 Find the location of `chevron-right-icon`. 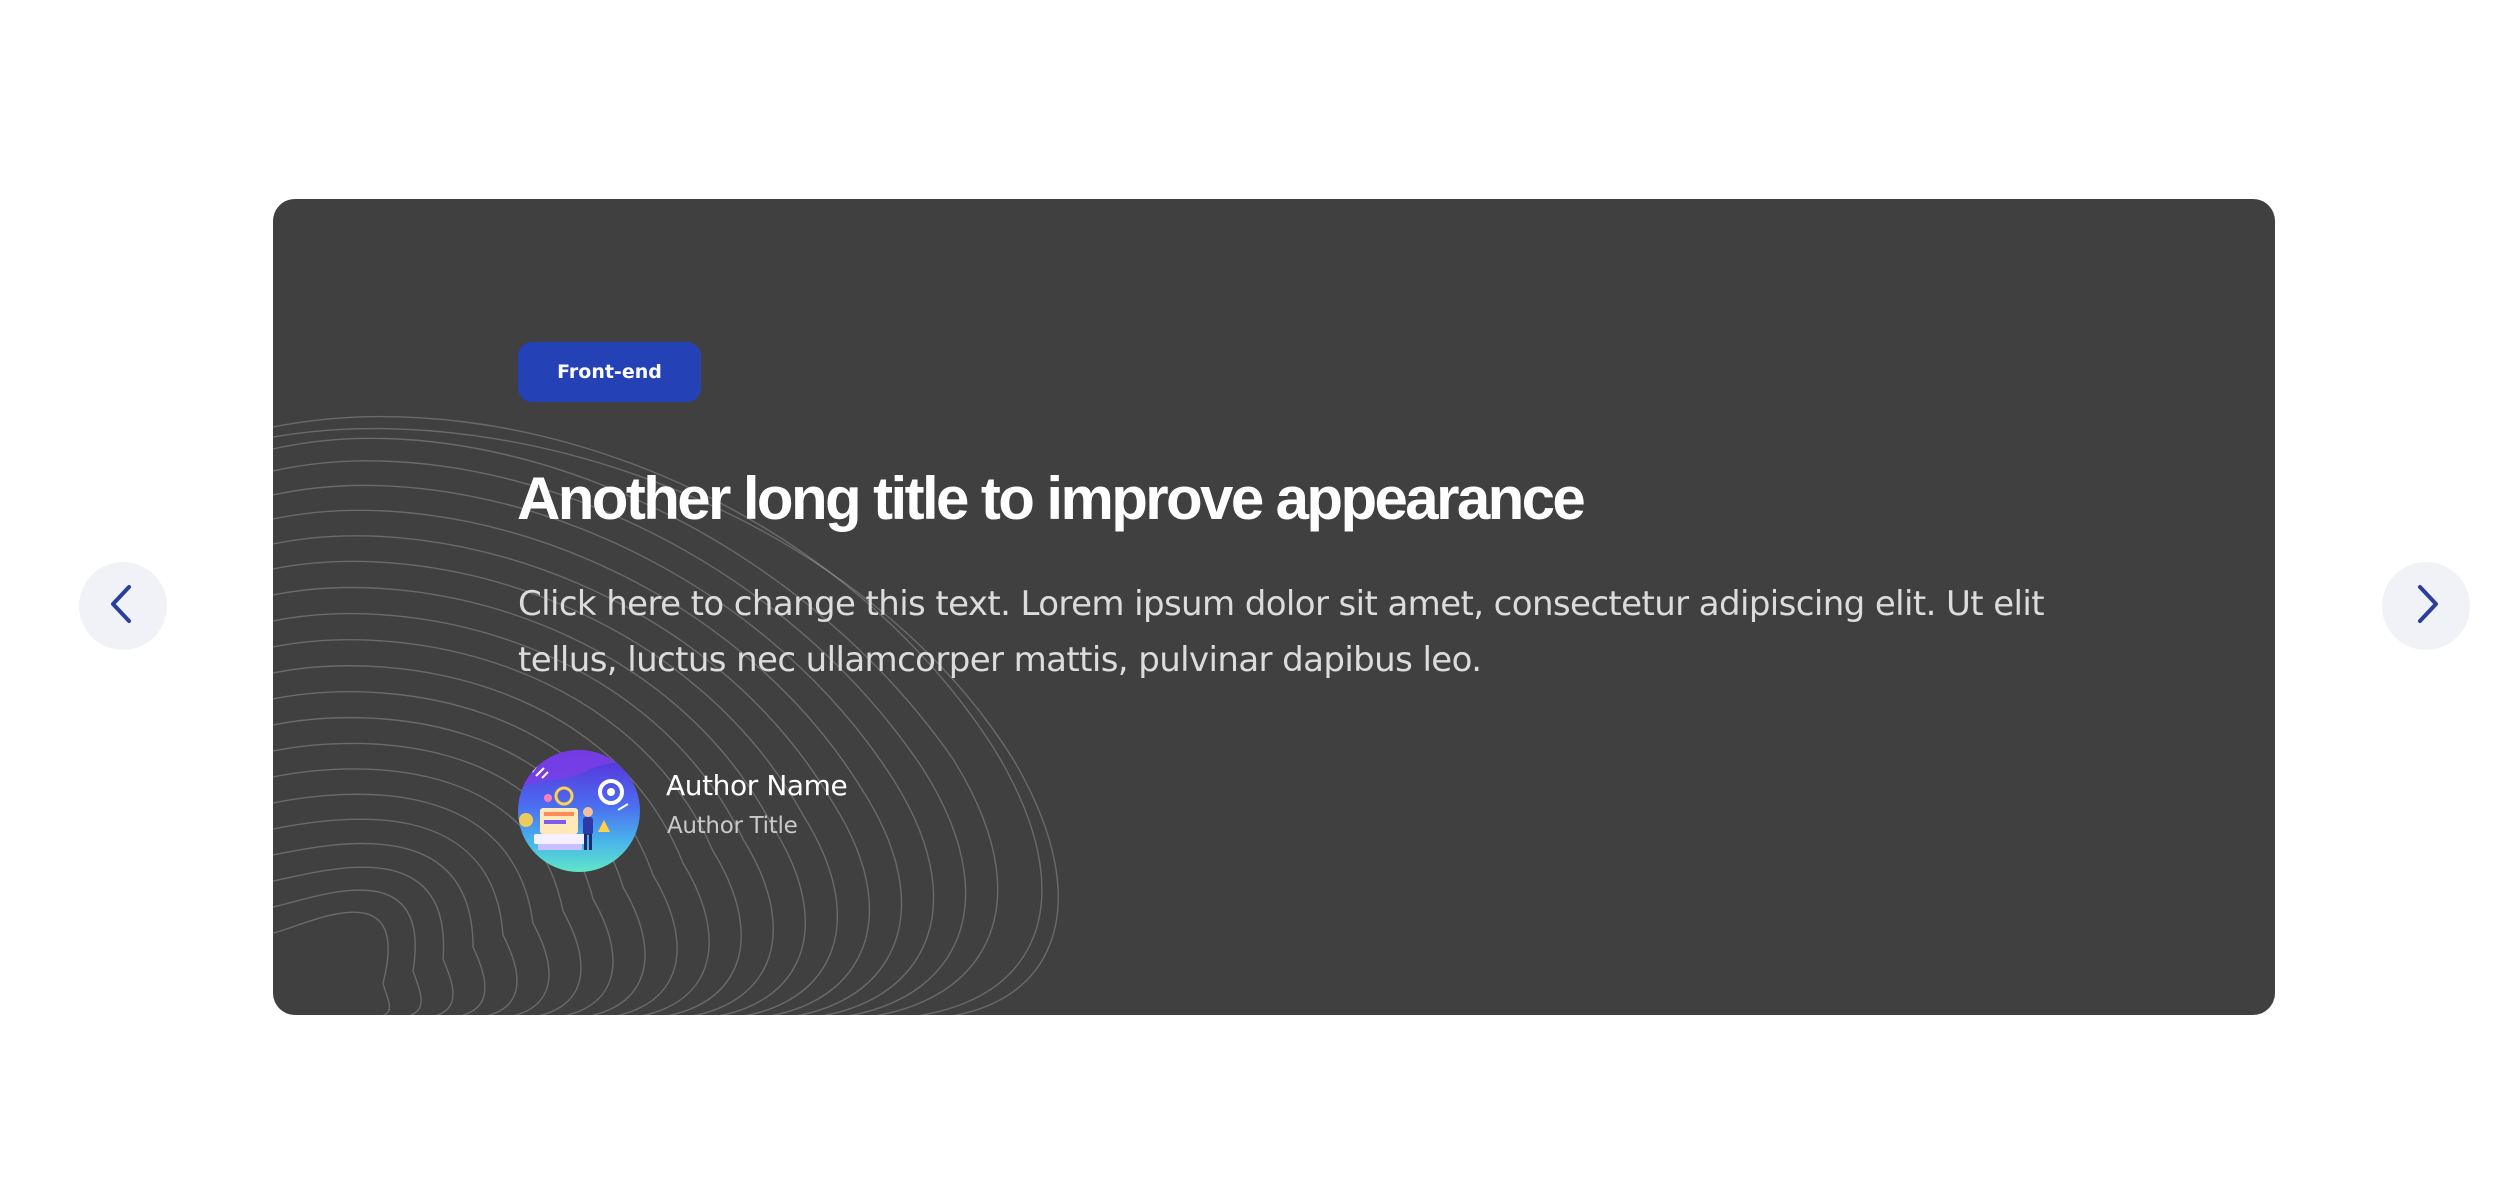

chevron-right-icon is located at coordinates (2426, 606).